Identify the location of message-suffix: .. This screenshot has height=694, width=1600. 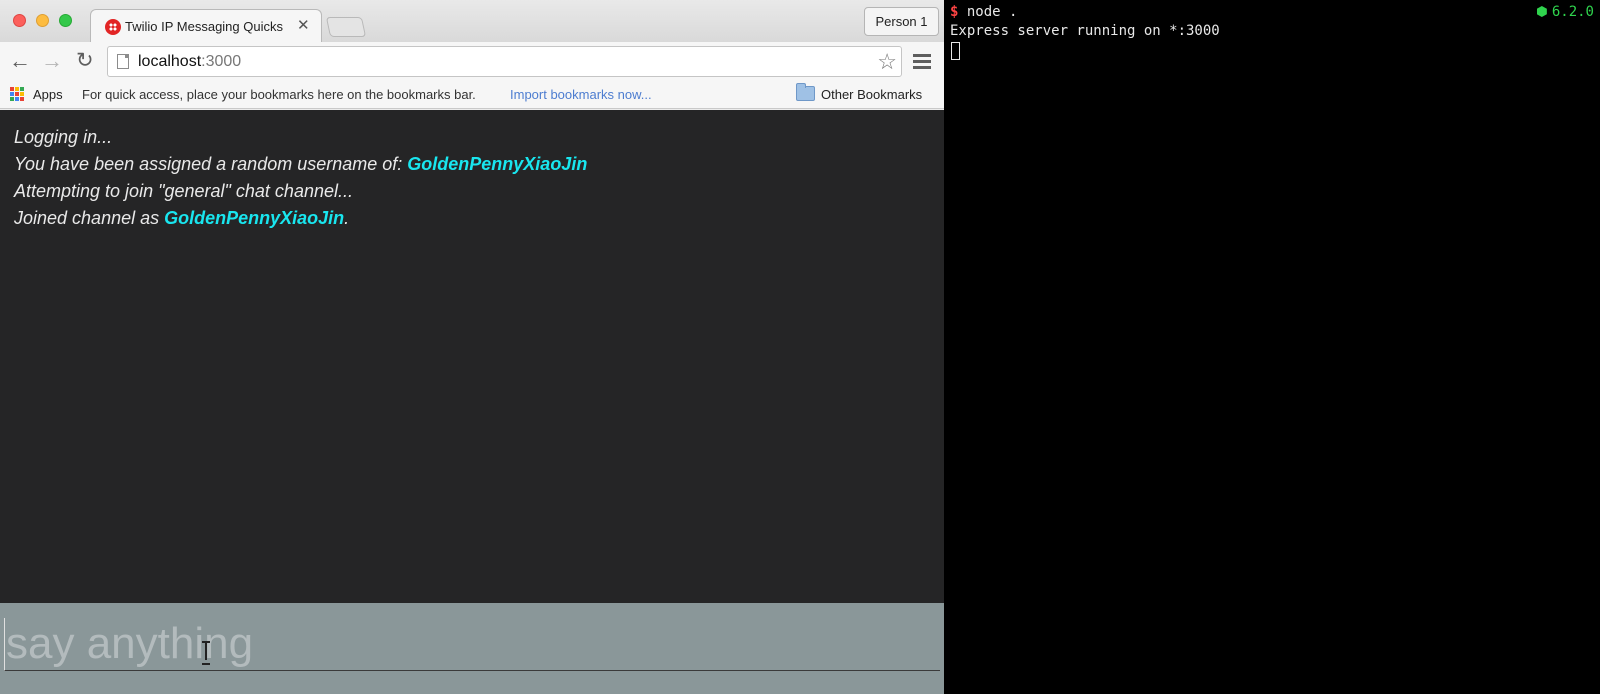
(347, 218).